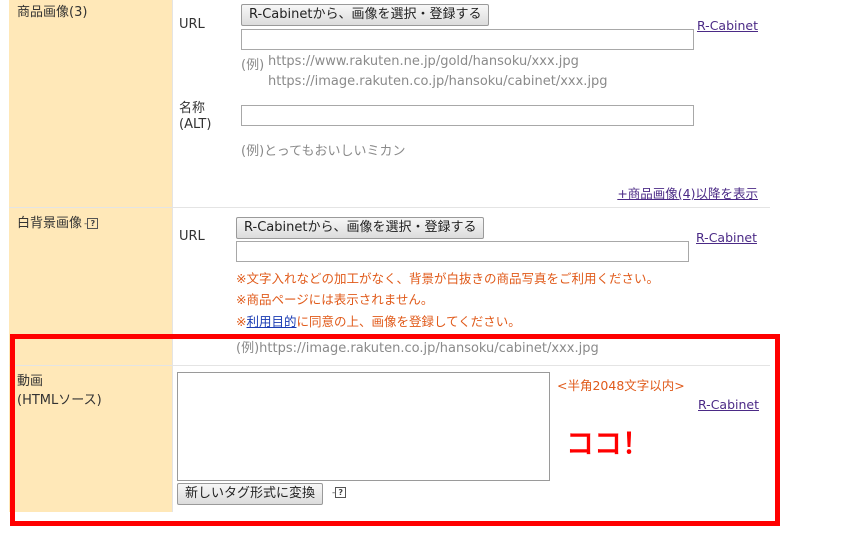  What do you see at coordinates (621, 385) in the screenshot?
I see `char-limit-note: <半角2048文字以内>` at bounding box center [621, 385].